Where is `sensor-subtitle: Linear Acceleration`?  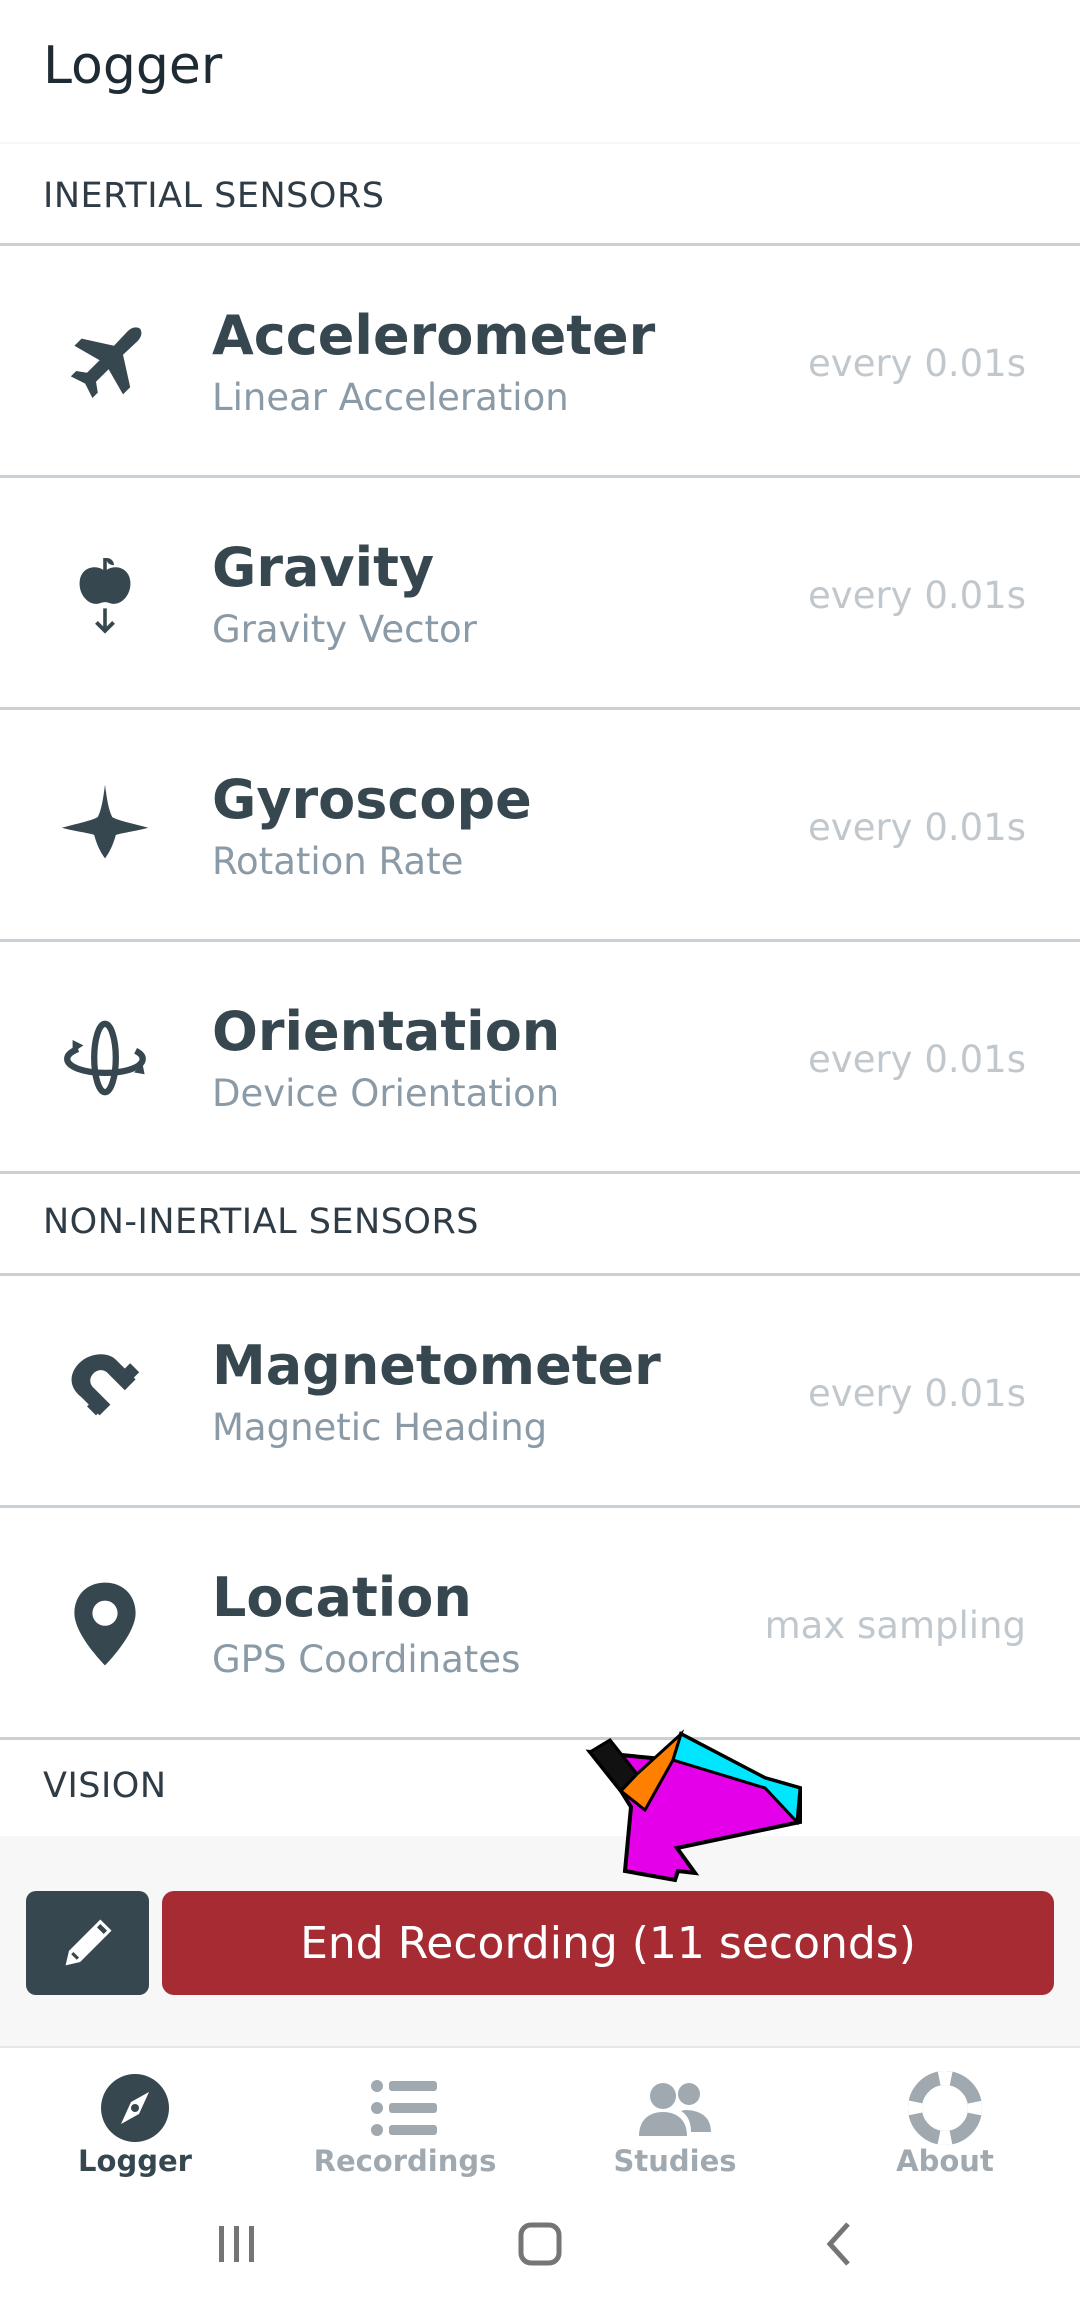 sensor-subtitle: Linear Acceleration is located at coordinates (390, 397).